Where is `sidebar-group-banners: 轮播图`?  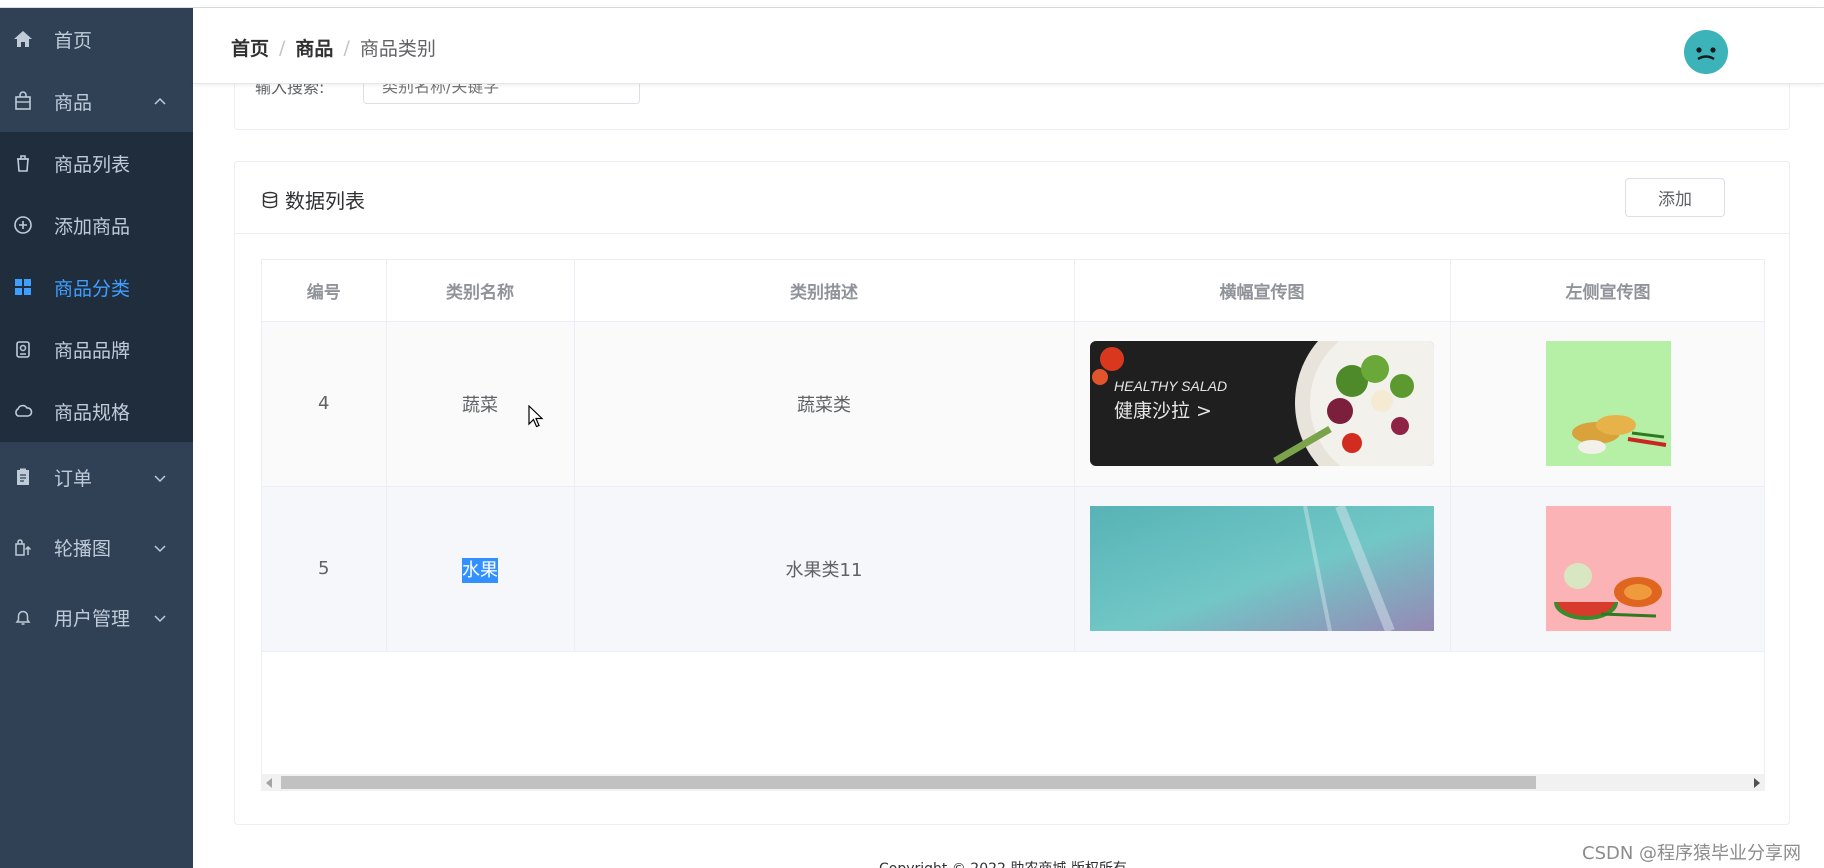 sidebar-group-banners: 轮播图 is located at coordinates (96, 547).